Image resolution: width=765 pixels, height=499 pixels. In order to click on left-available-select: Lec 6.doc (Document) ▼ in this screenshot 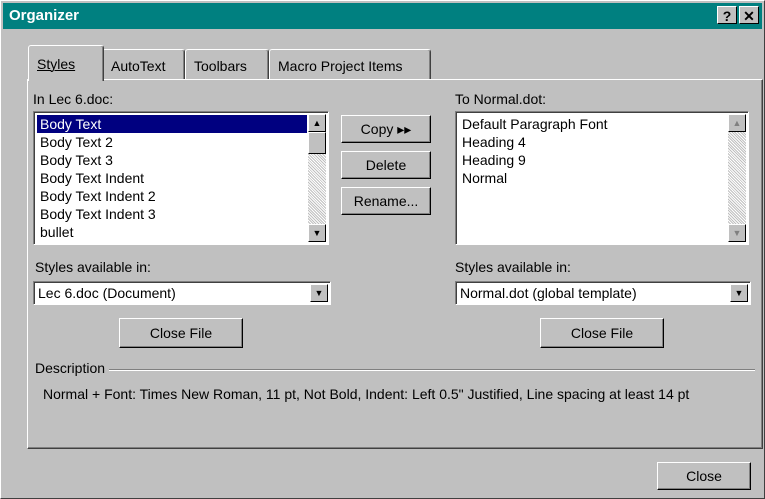, I will do `click(182, 293)`.